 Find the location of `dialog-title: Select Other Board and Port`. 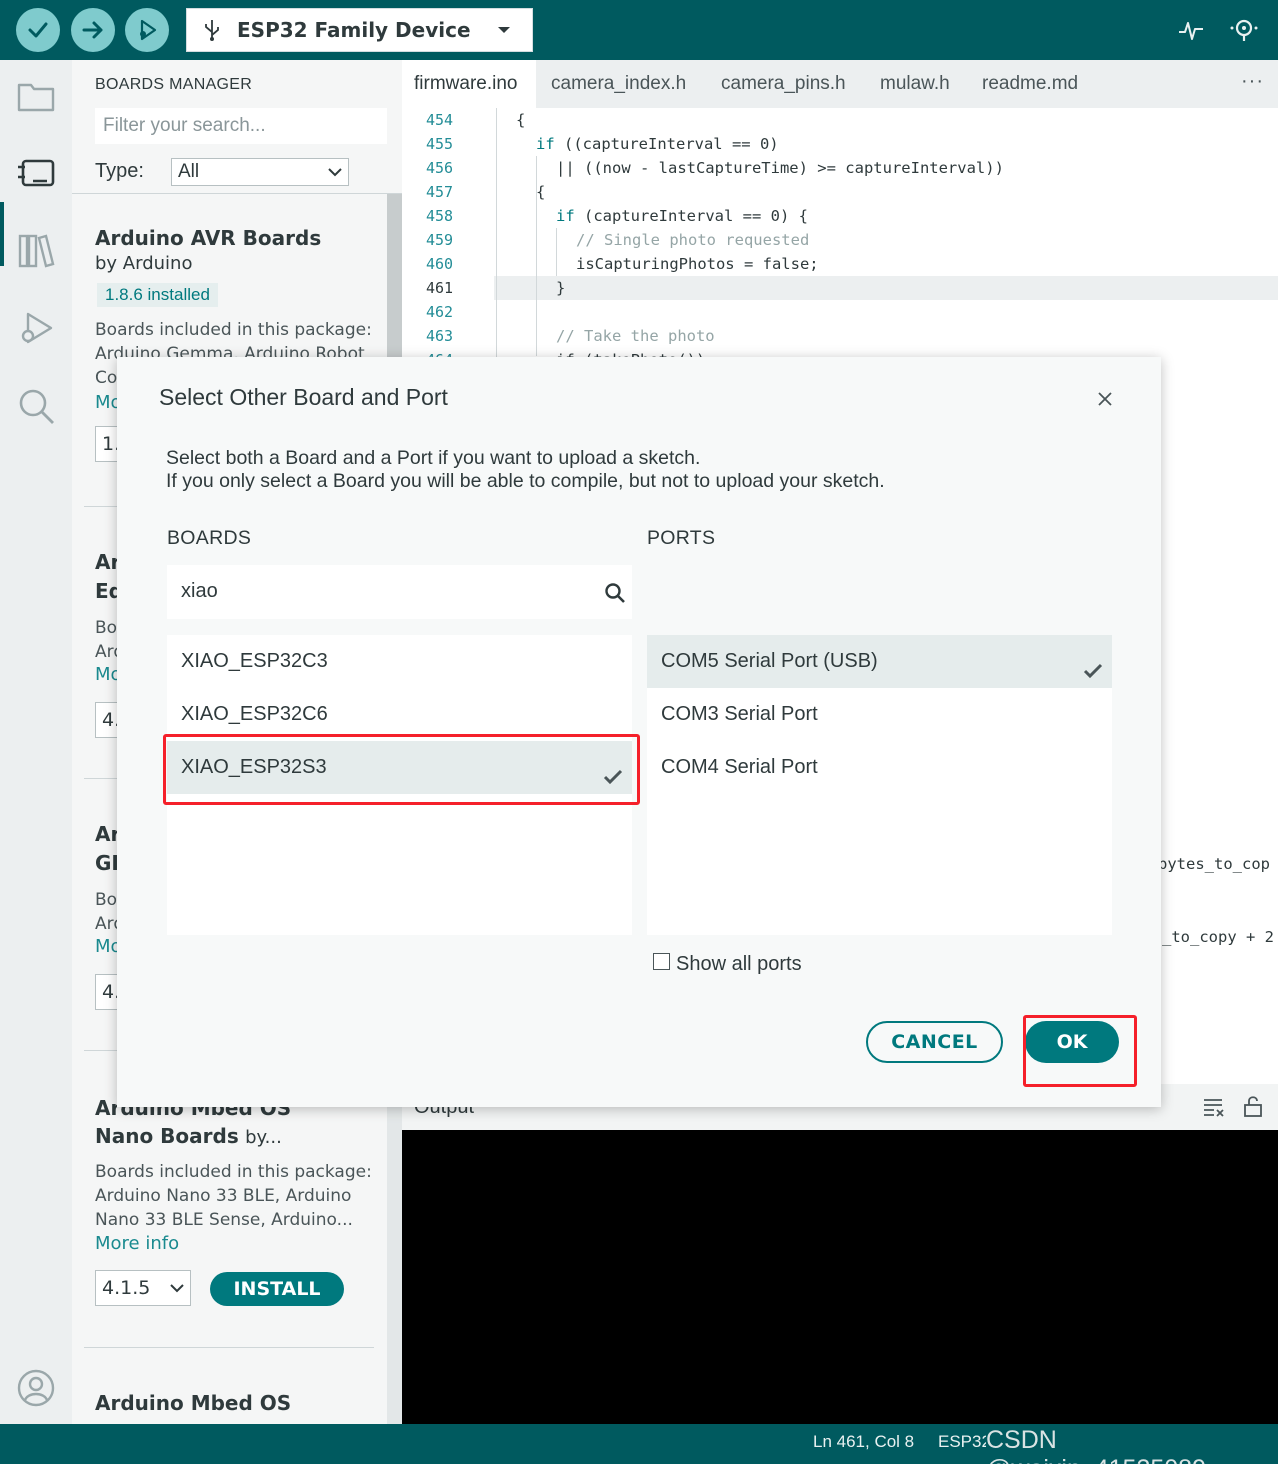

dialog-title: Select Other Board and Port is located at coordinates (303, 397).